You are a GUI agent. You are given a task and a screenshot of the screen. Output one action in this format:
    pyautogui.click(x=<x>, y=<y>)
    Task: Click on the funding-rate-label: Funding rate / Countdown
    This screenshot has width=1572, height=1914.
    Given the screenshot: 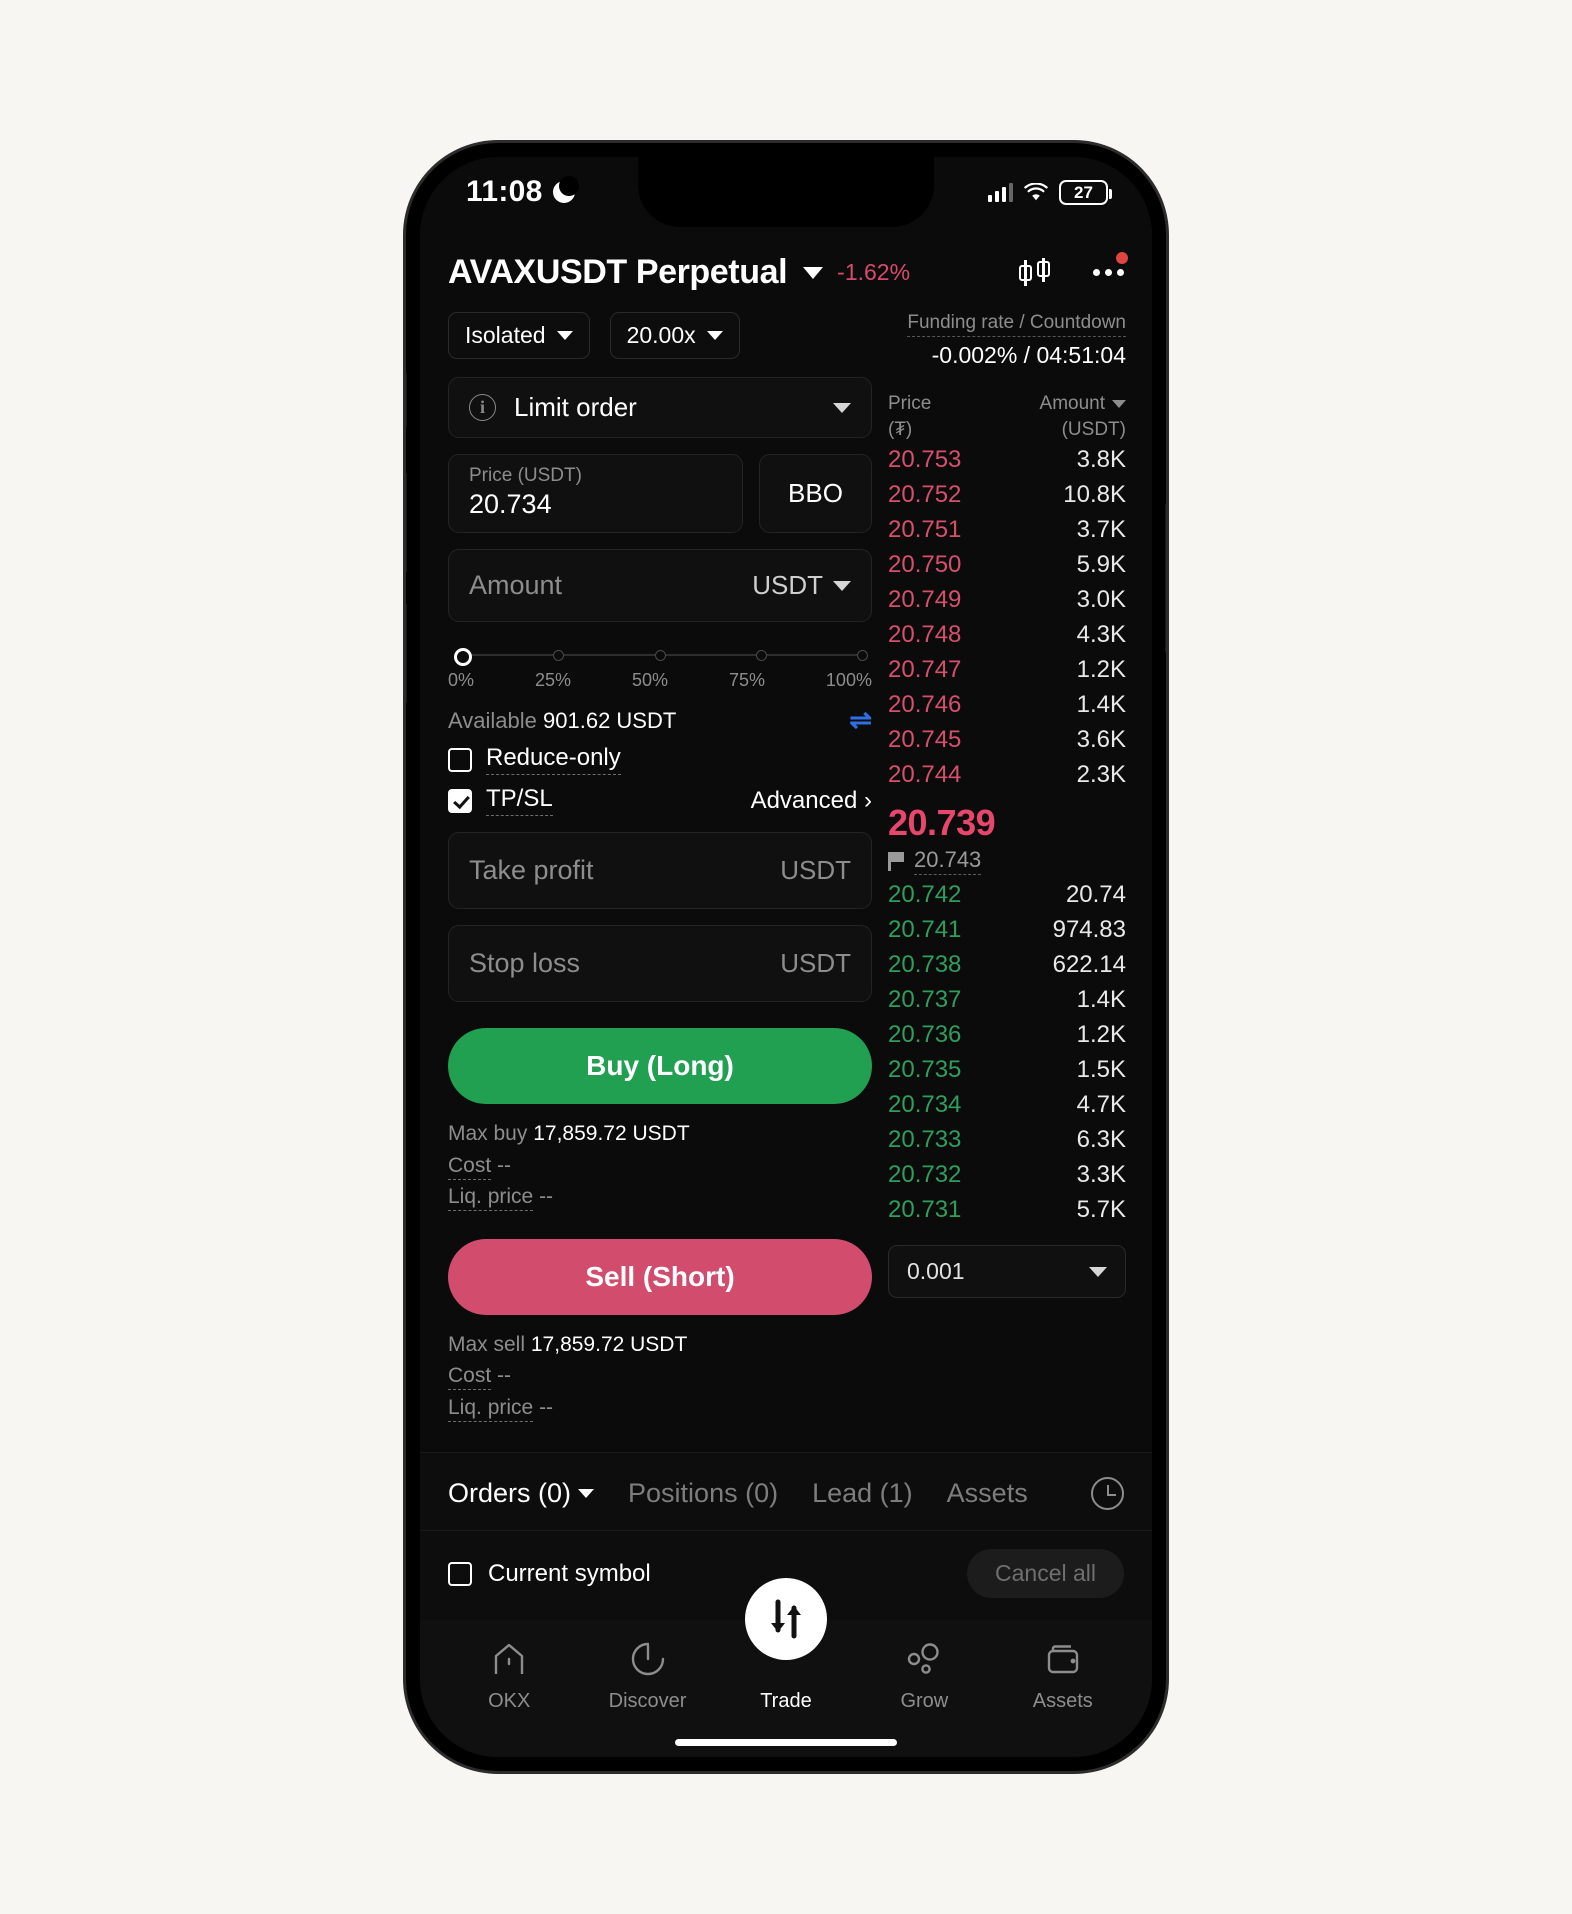 What is the action you would take?
    pyautogui.click(x=1016, y=324)
    